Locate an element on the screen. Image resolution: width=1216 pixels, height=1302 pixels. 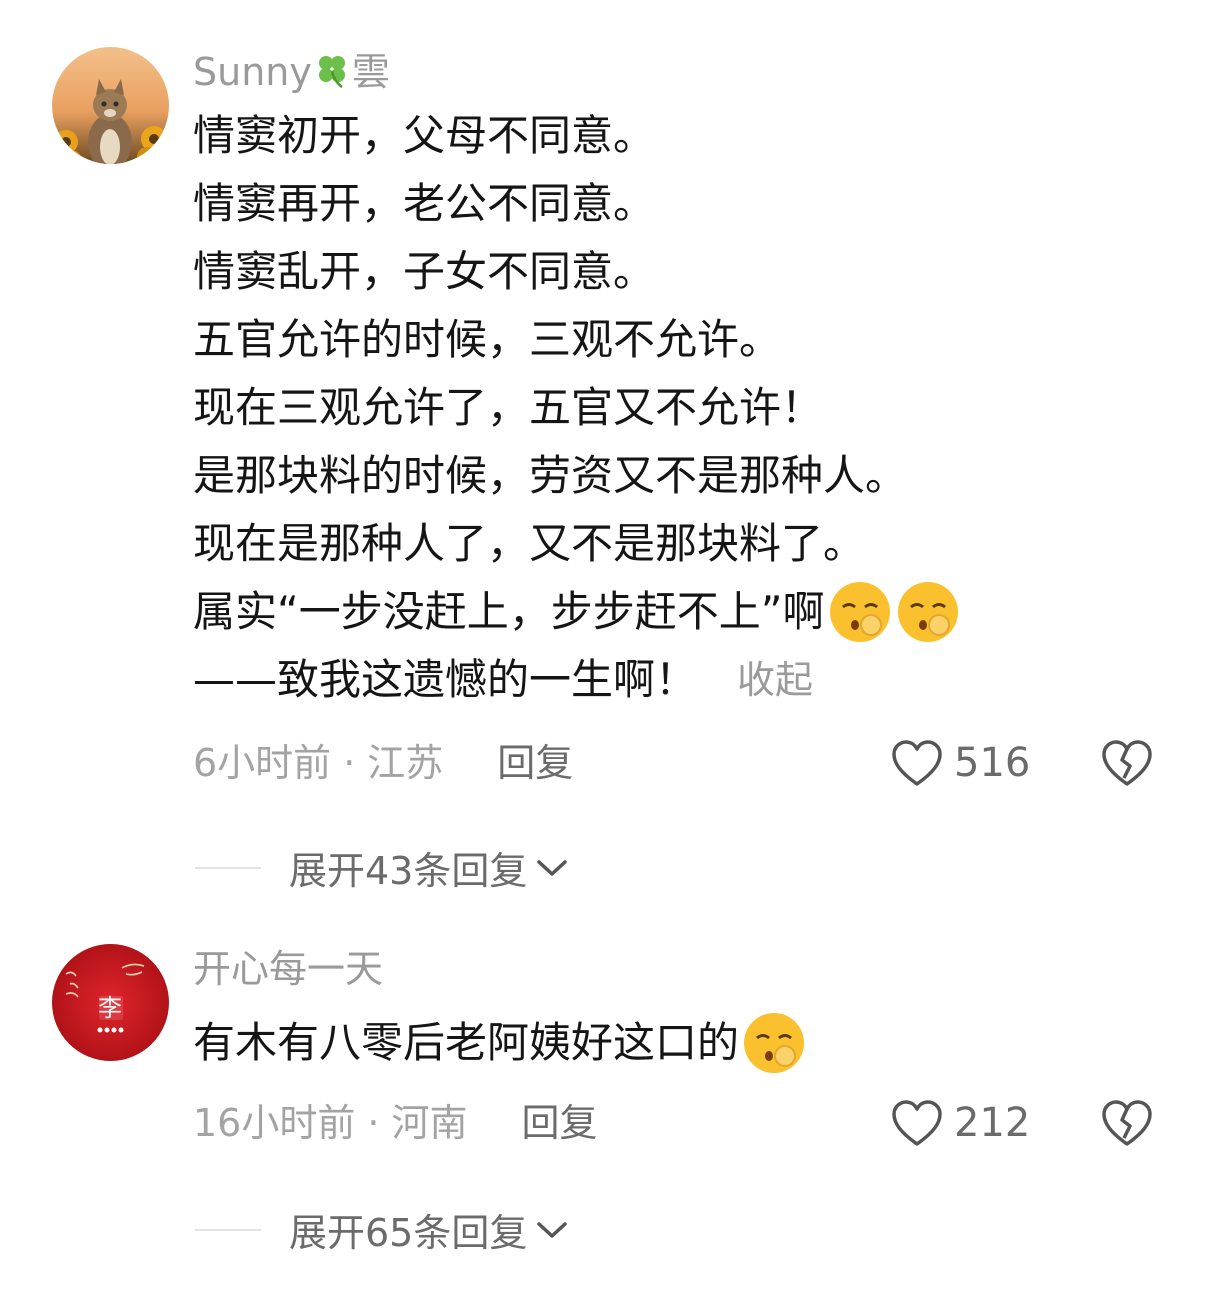
comment-time: 6小时前 is located at coordinates (262, 763).